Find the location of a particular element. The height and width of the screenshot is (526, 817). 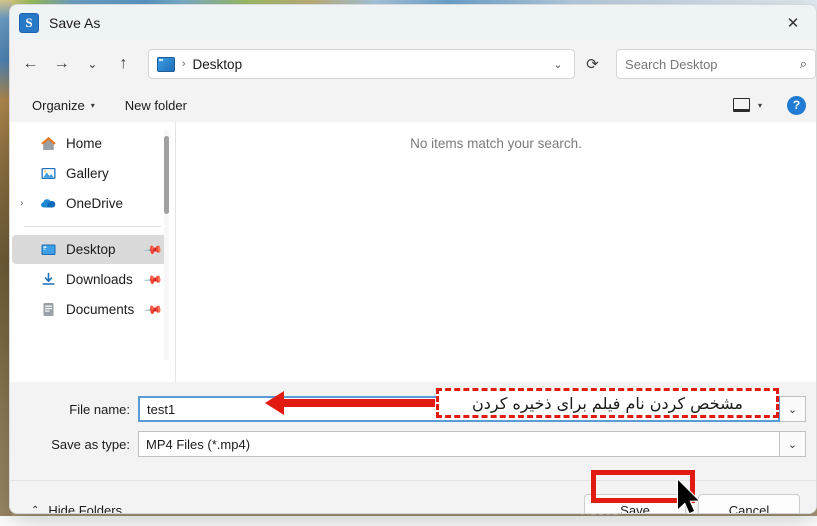

sidebar-item-label: Home is located at coordinates (84, 143).